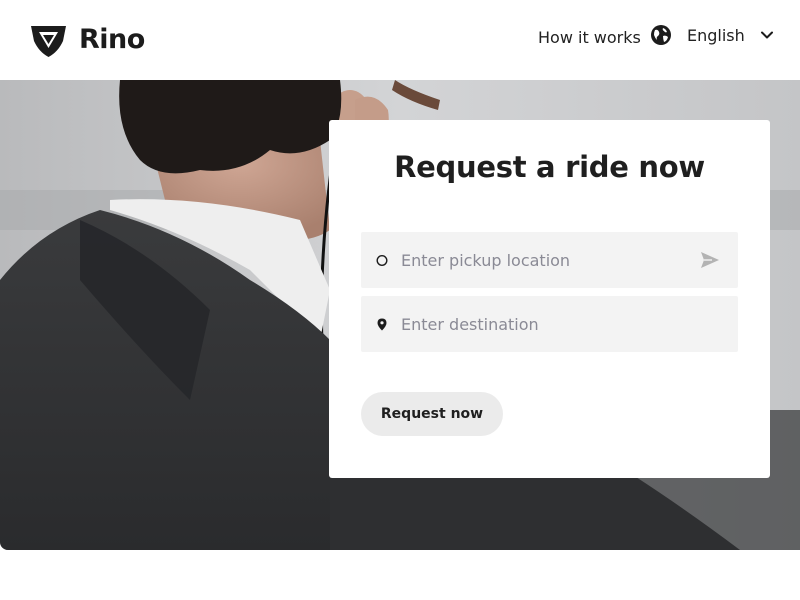  Describe the element at coordinates (710, 260) in the screenshot. I see `send-icon` at that location.